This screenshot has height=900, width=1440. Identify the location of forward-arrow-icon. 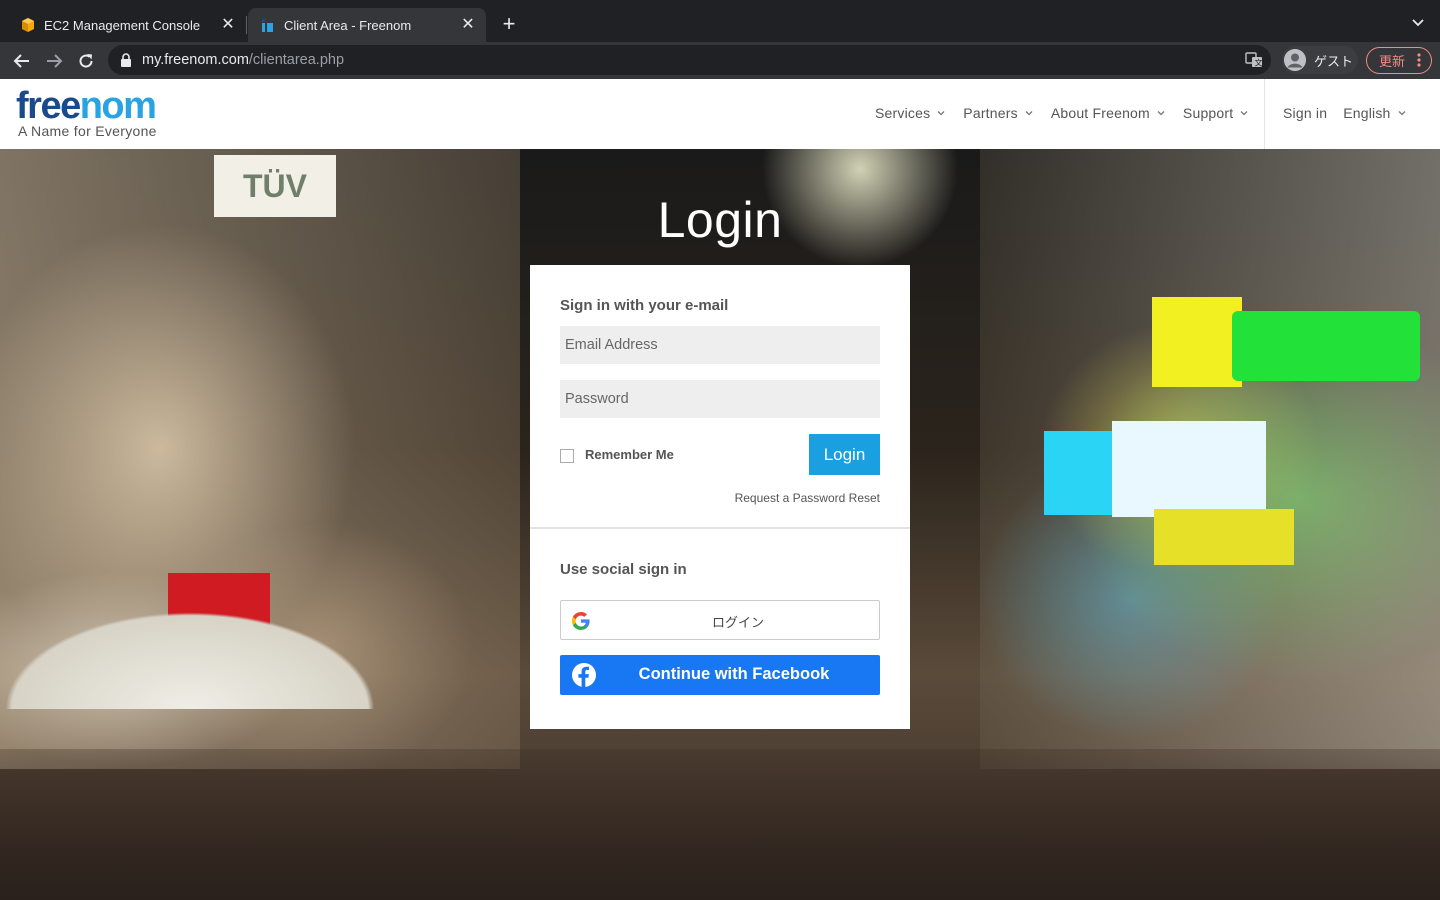
(54, 61).